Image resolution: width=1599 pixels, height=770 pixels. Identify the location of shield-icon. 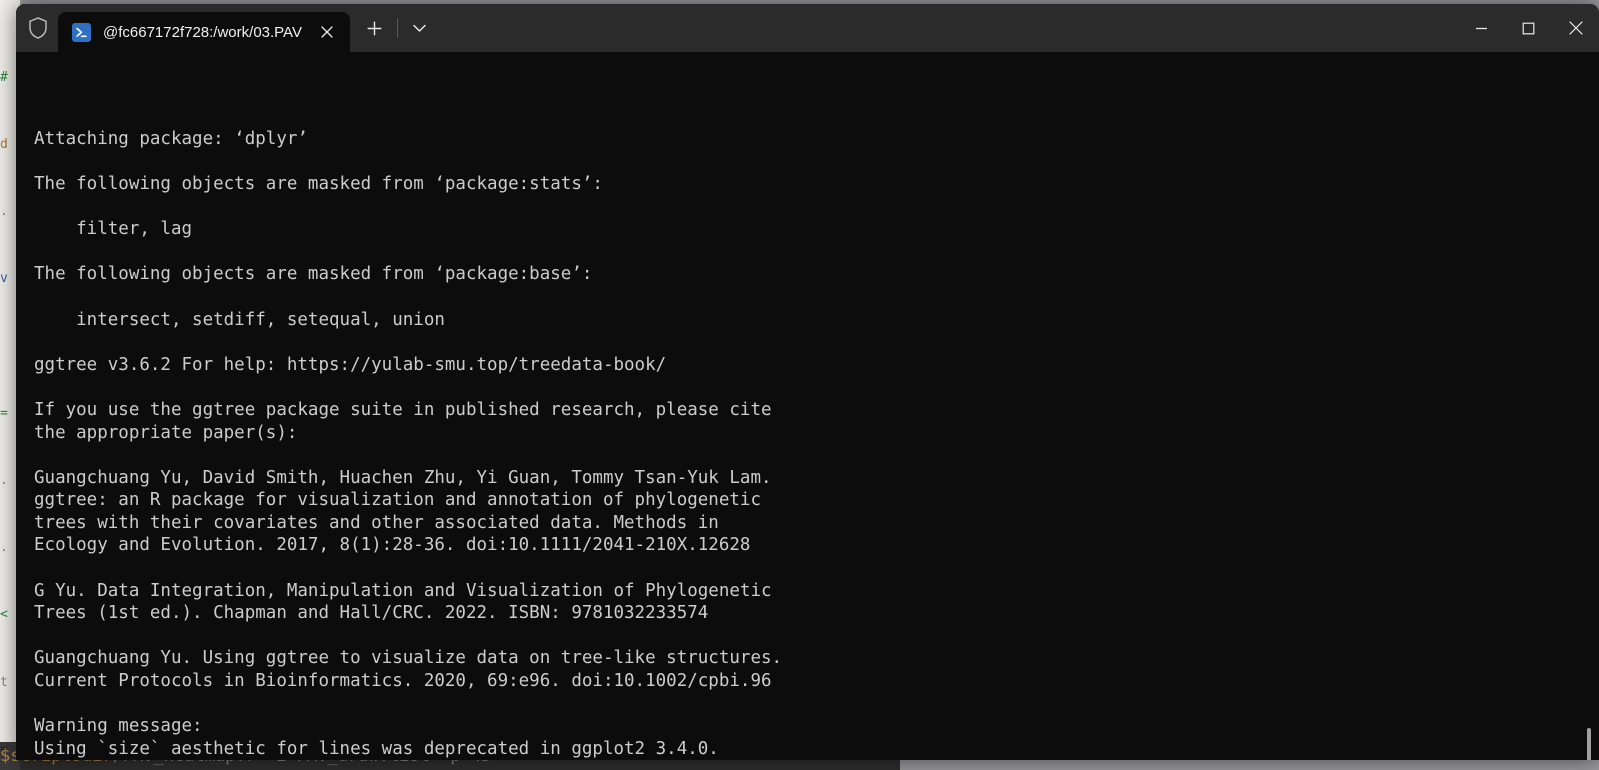
(37, 28).